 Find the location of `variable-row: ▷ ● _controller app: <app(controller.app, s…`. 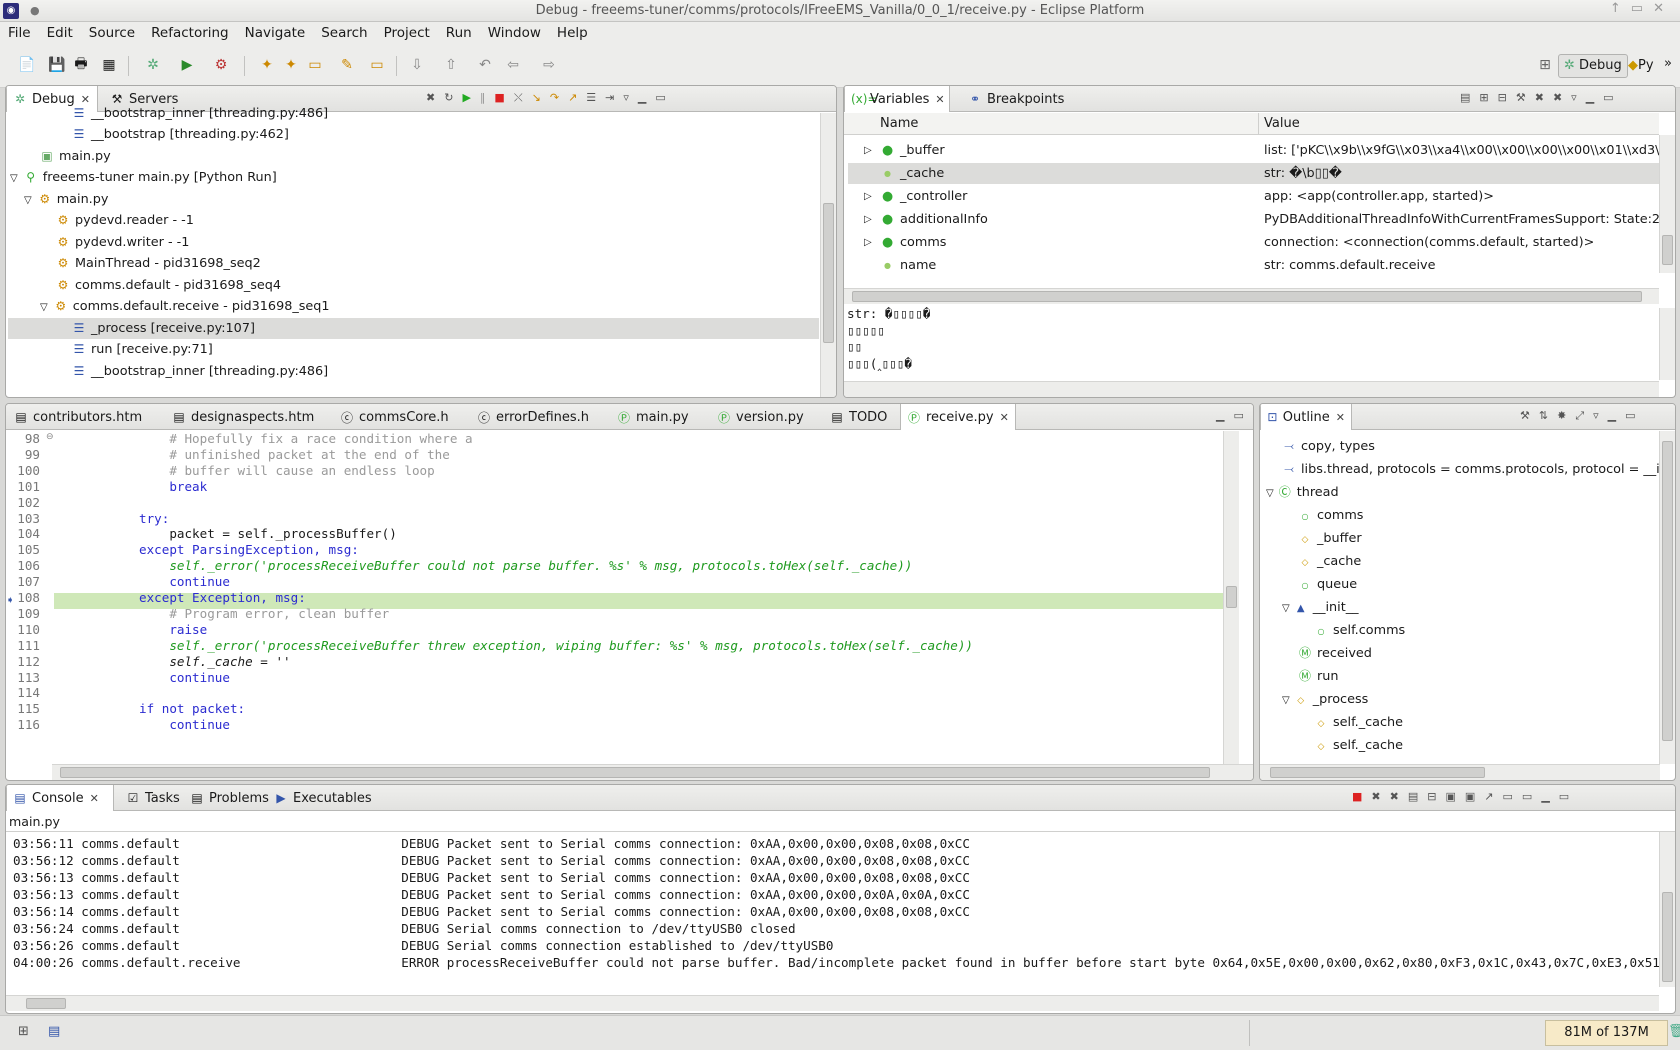

variable-row: ▷ ● _controller app: <app(controller.app, s… is located at coordinates (1251, 196).